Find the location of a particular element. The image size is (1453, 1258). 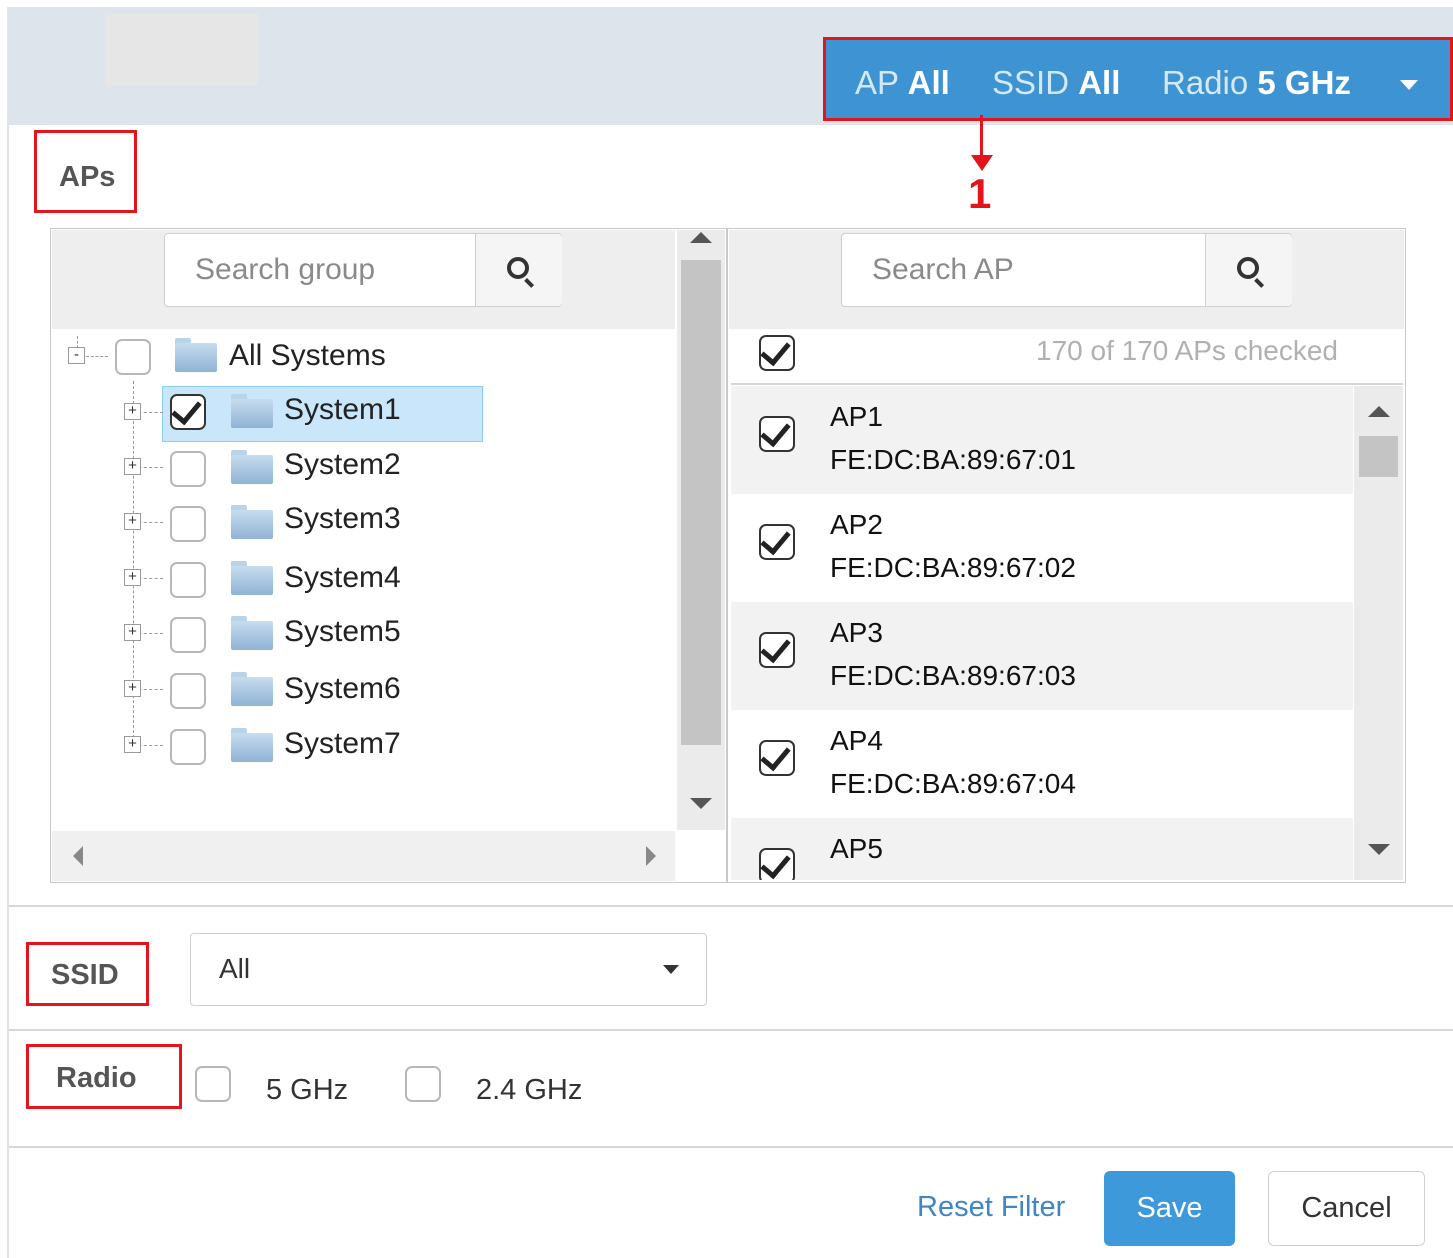

ssid-select: All is located at coordinates (448, 969).